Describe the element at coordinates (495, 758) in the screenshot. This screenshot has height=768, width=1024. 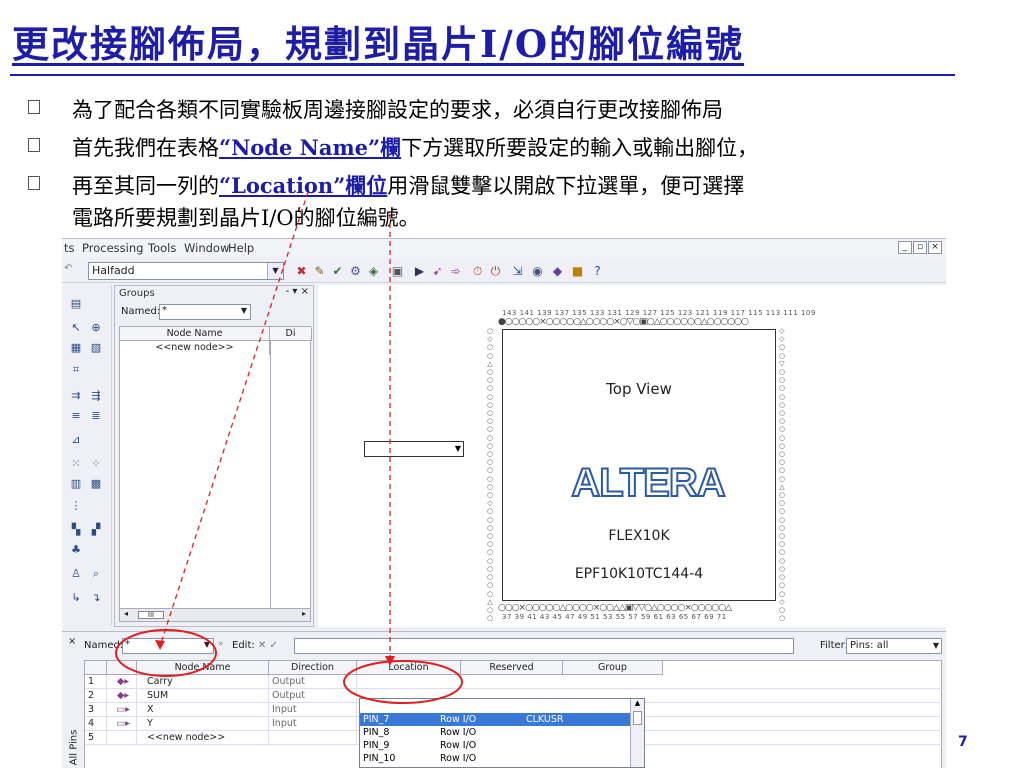
I see `dropdown-option: PIN_10 Row I/O` at that location.